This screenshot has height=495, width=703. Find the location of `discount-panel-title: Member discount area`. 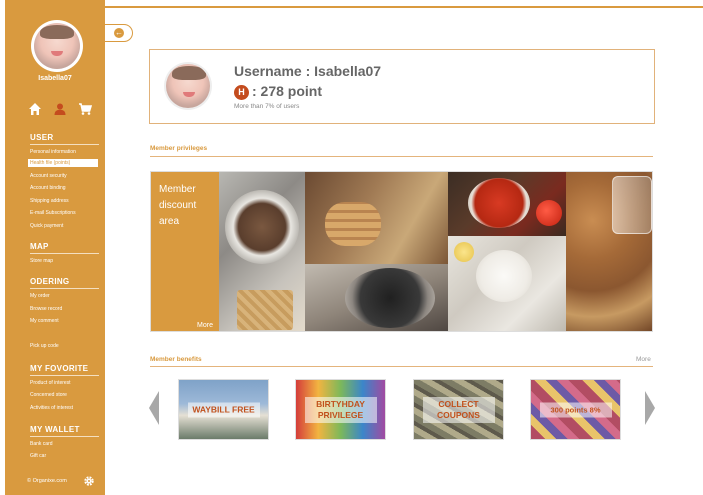

discount-panel-title: Member discount area is located at coordinates (178, 205).